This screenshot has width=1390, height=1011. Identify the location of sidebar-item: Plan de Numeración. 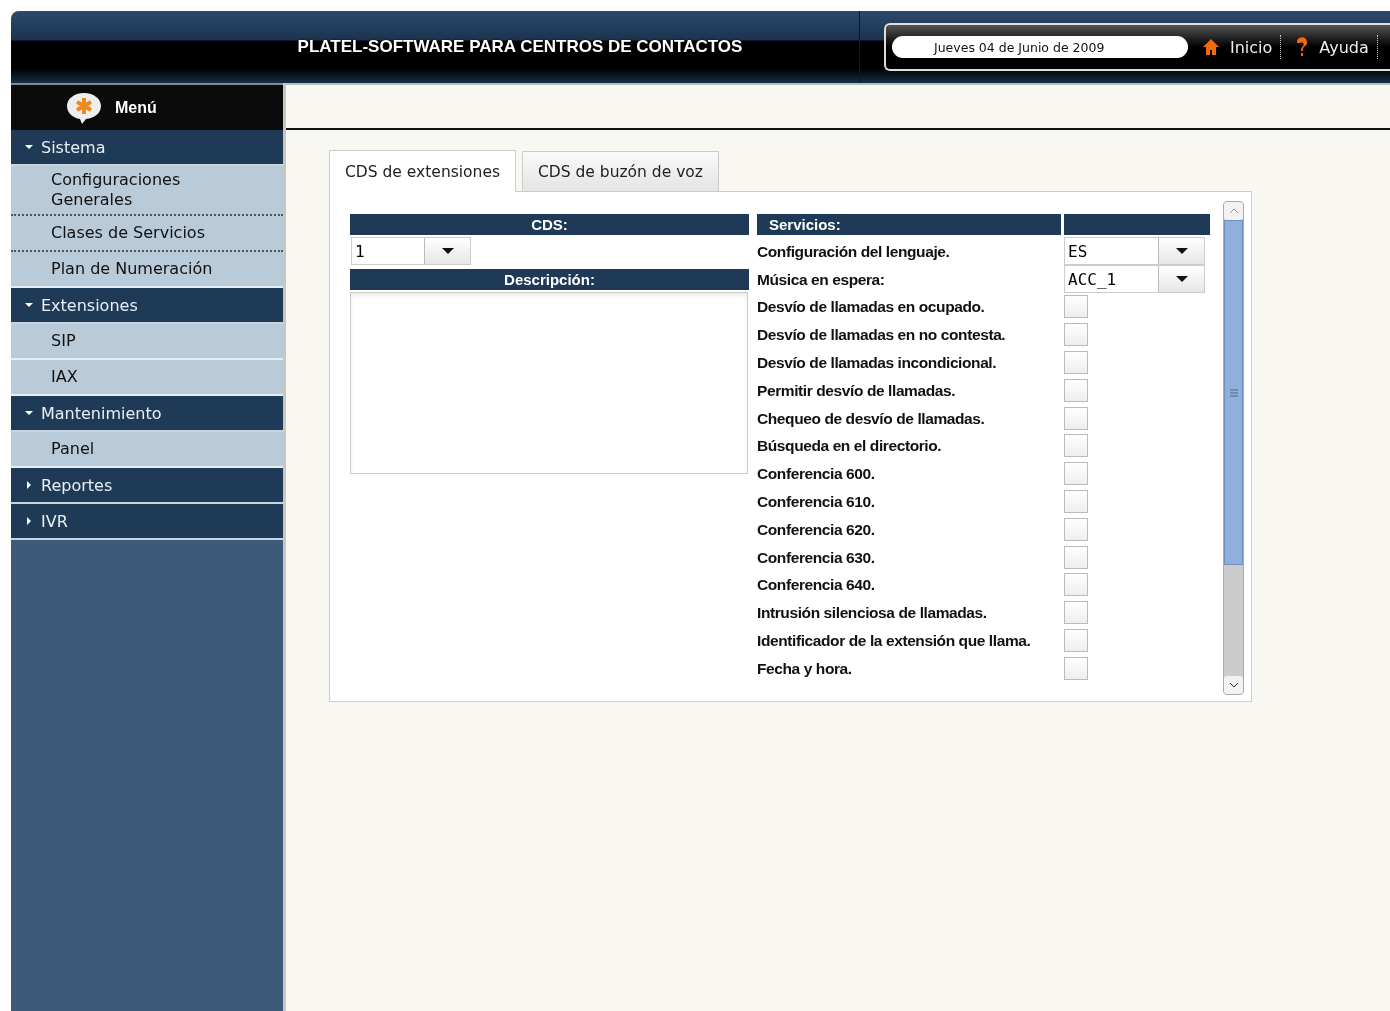
(147, 270).